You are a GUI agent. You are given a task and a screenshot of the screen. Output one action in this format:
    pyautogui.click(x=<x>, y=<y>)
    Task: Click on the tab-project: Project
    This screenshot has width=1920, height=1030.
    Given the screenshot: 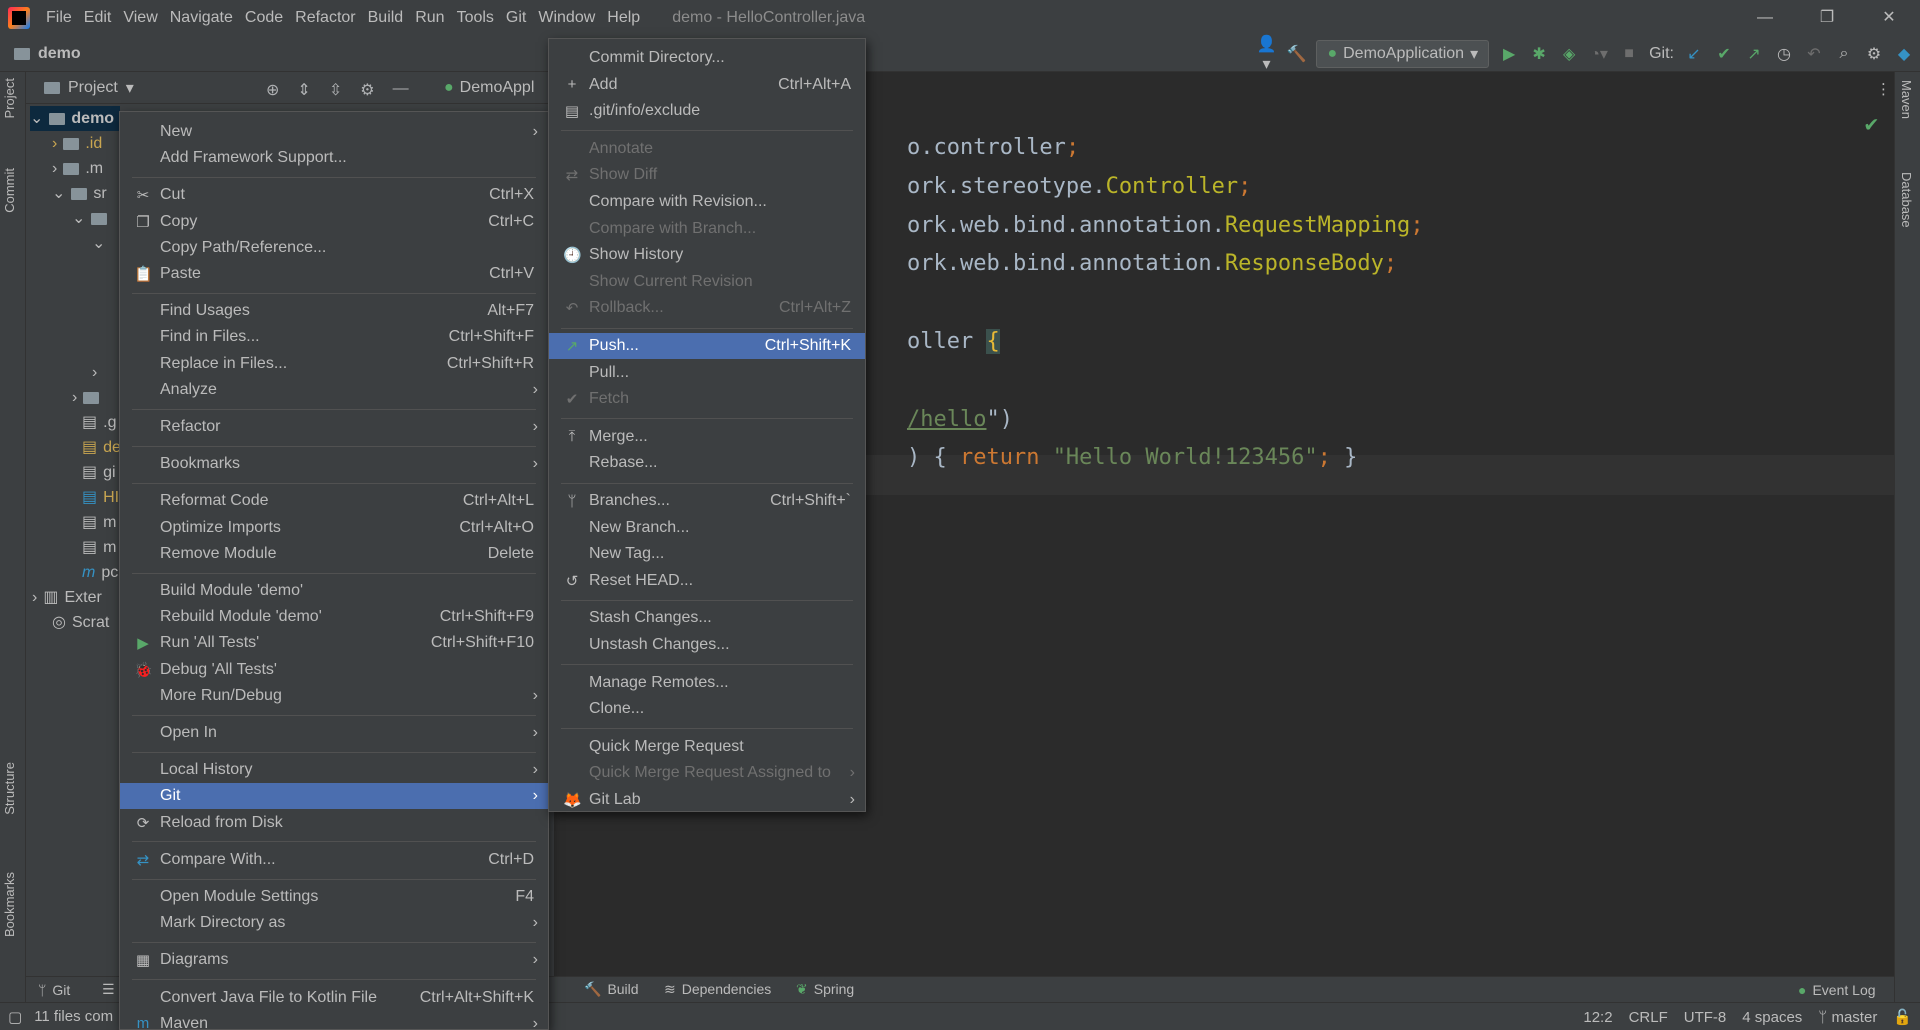 What is the action you would take?
    pyautogui.click(x=9, y=98)
    